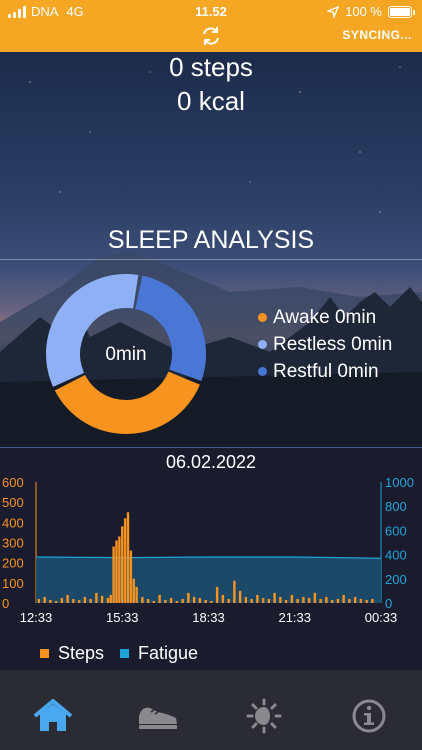  What do you see at coordinates (53, 715) in the screenshot?
I see `home-icon` at bounding box center [53, 715].